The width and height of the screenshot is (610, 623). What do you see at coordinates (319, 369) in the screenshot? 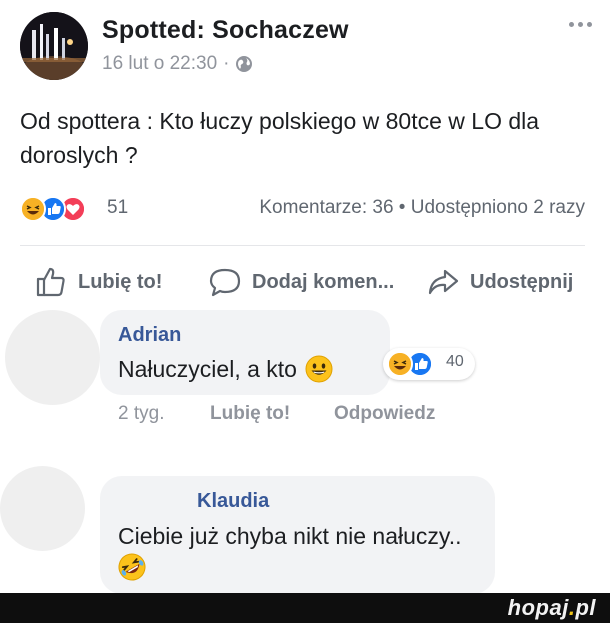
I see `grinning-face-icon` at bounding box center [319, 369].